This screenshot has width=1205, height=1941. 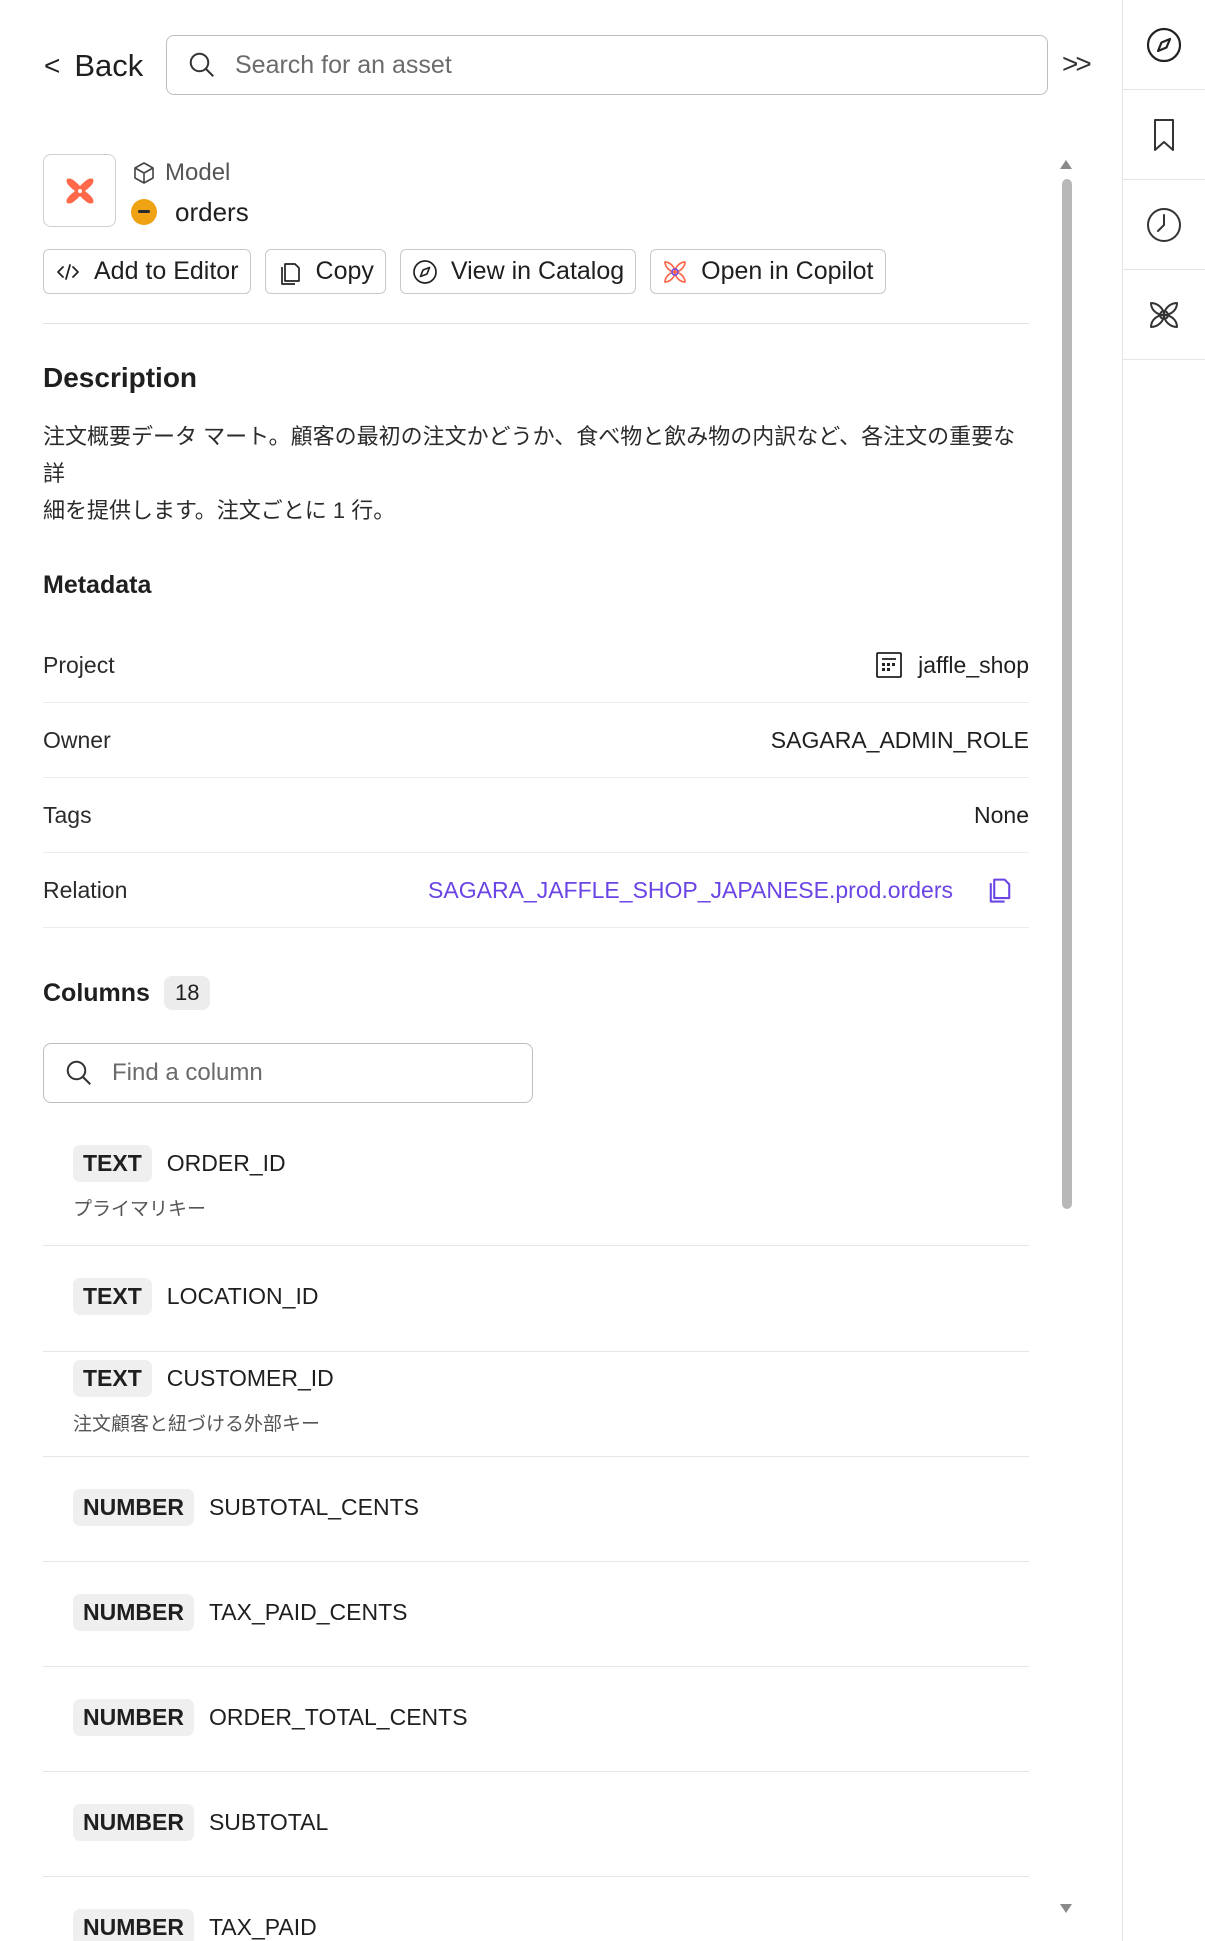 I want to click on asset-type-row: Model, so click(x=190, y=173).